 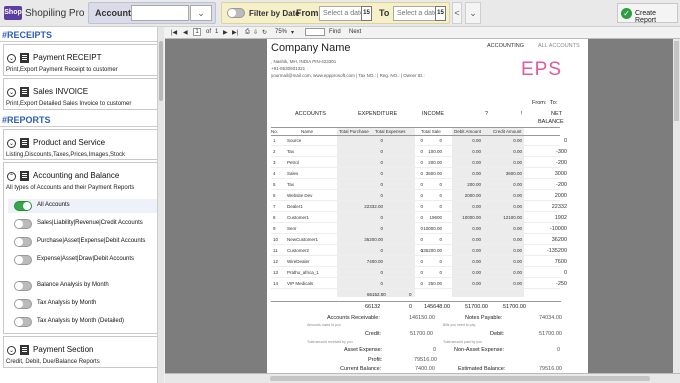 What do you see at coordinates (160, 205) in the screenshot?
I see `sidebar-scrollbar` at bounding box center [160, 205].